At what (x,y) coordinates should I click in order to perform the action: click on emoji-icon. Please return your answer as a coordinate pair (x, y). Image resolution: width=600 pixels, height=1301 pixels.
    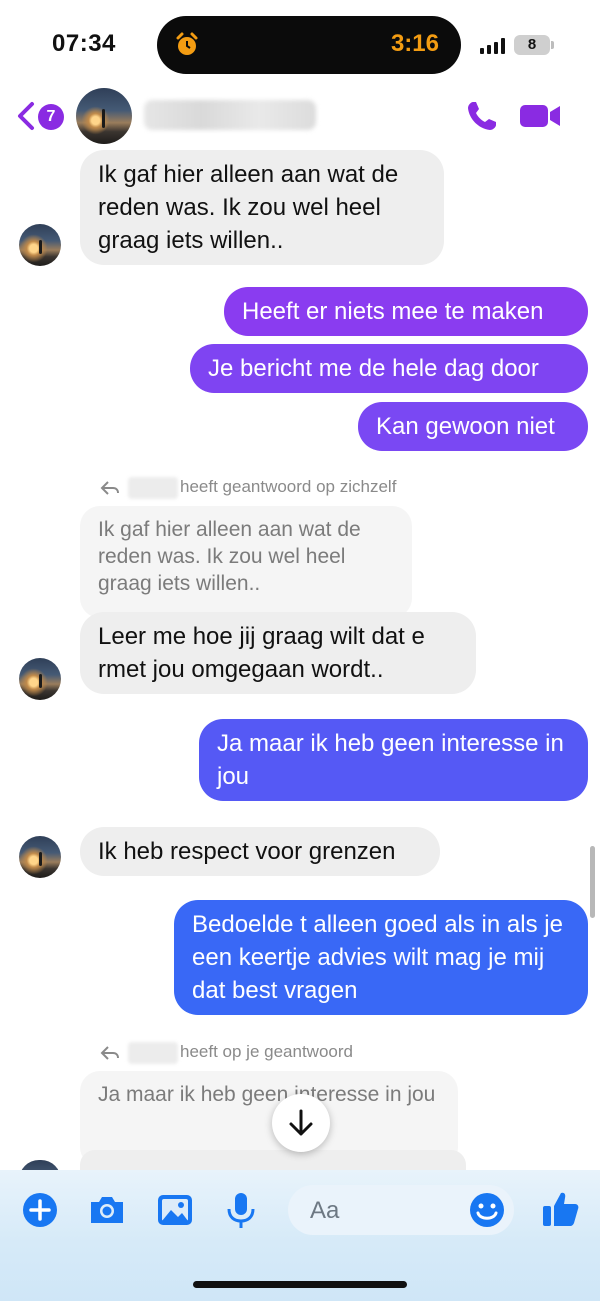
    Looking at the image, I should click on (487, 1210).